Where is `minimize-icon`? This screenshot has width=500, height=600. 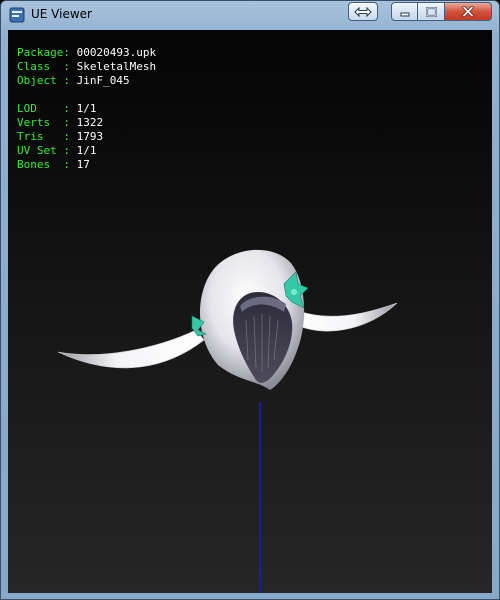 minimize-icon is located at coordinates (404, 14).